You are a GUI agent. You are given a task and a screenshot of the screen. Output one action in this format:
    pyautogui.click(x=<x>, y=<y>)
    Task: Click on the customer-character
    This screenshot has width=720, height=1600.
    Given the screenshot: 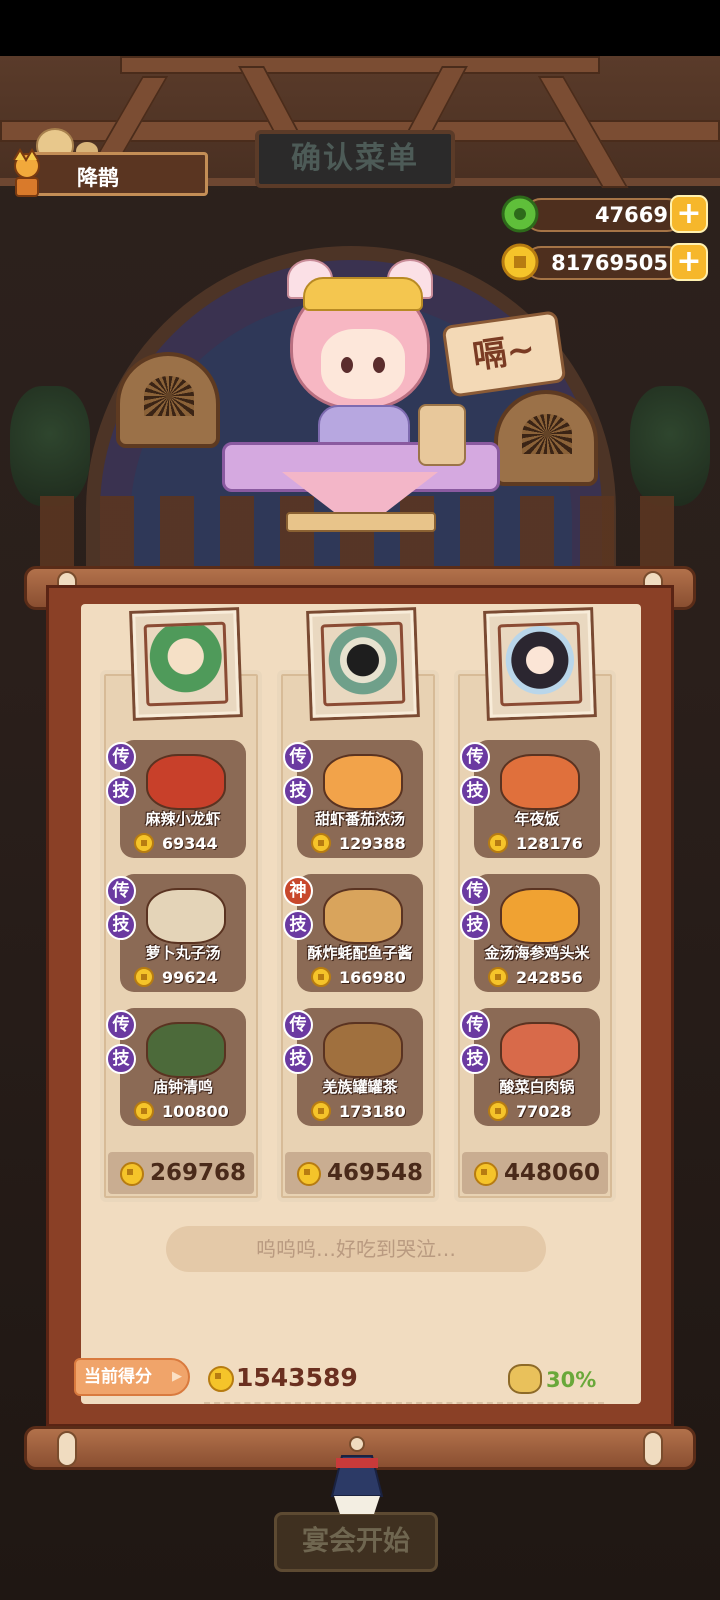 What is the action you would take?
    pyautogui.click(x=360, y=334)
    